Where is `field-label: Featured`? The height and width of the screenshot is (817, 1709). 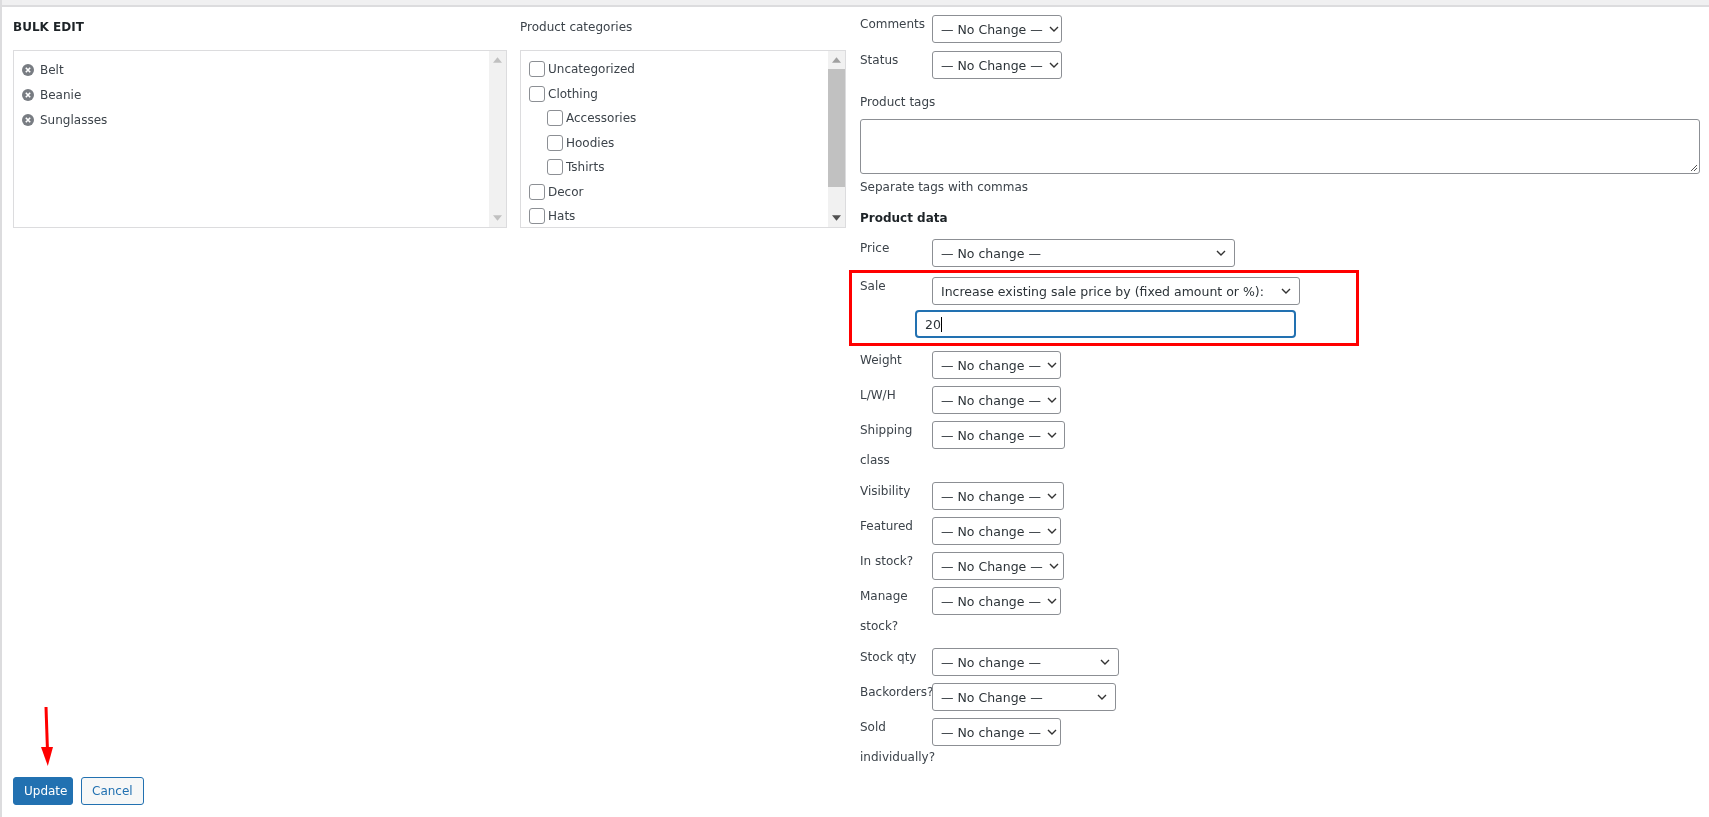
field-label: Featured is located at coordinates (887, 526).